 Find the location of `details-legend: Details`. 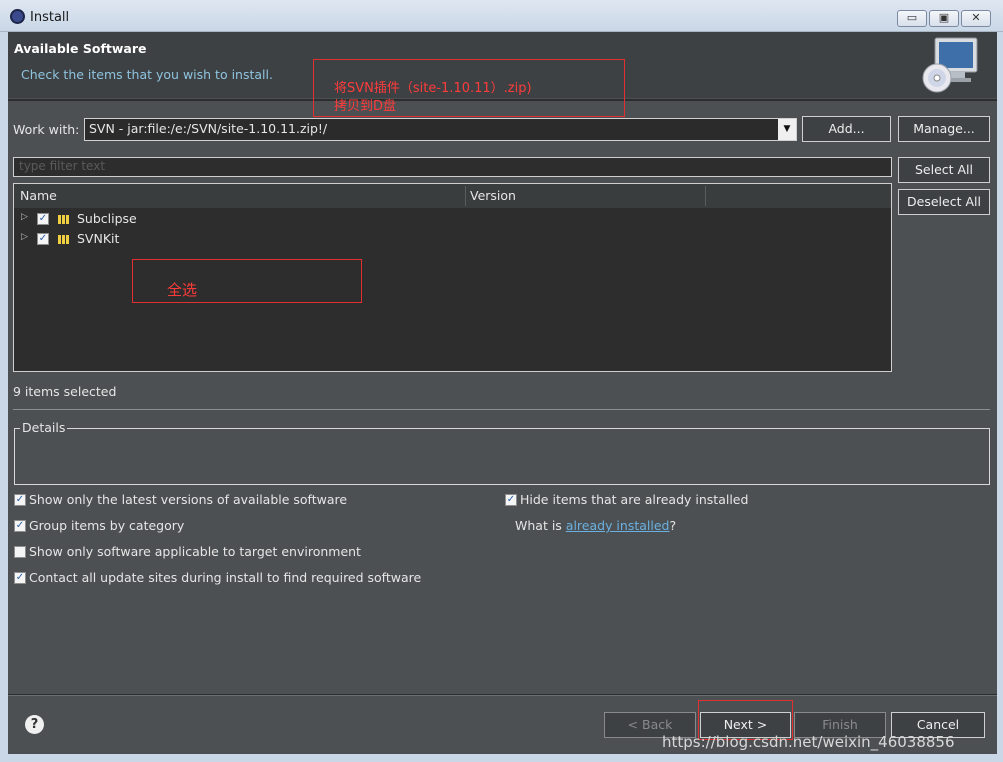

details-legend: Details is located at coordinates (44, 427).